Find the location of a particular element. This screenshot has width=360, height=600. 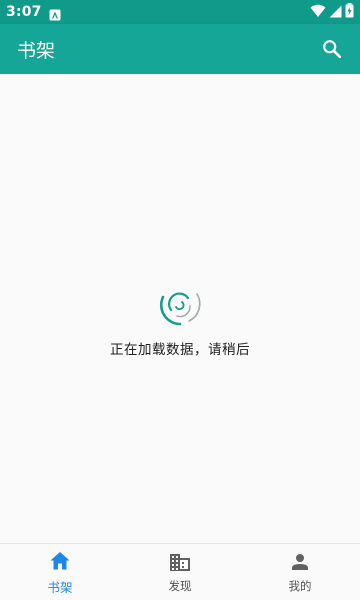

status-time: 3:07 is located at coordinates (24, 12).